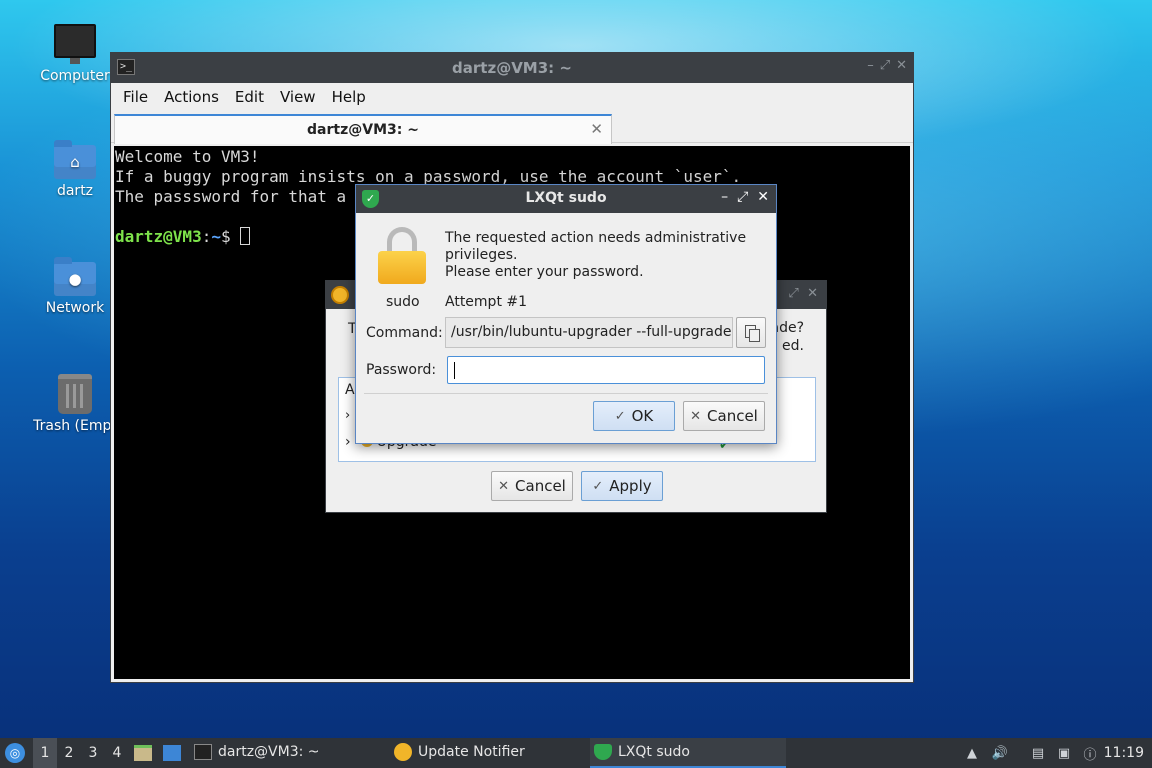  I want to click on tab-terminal: dartz@VM3: ~ ✕, so click(363, 129).